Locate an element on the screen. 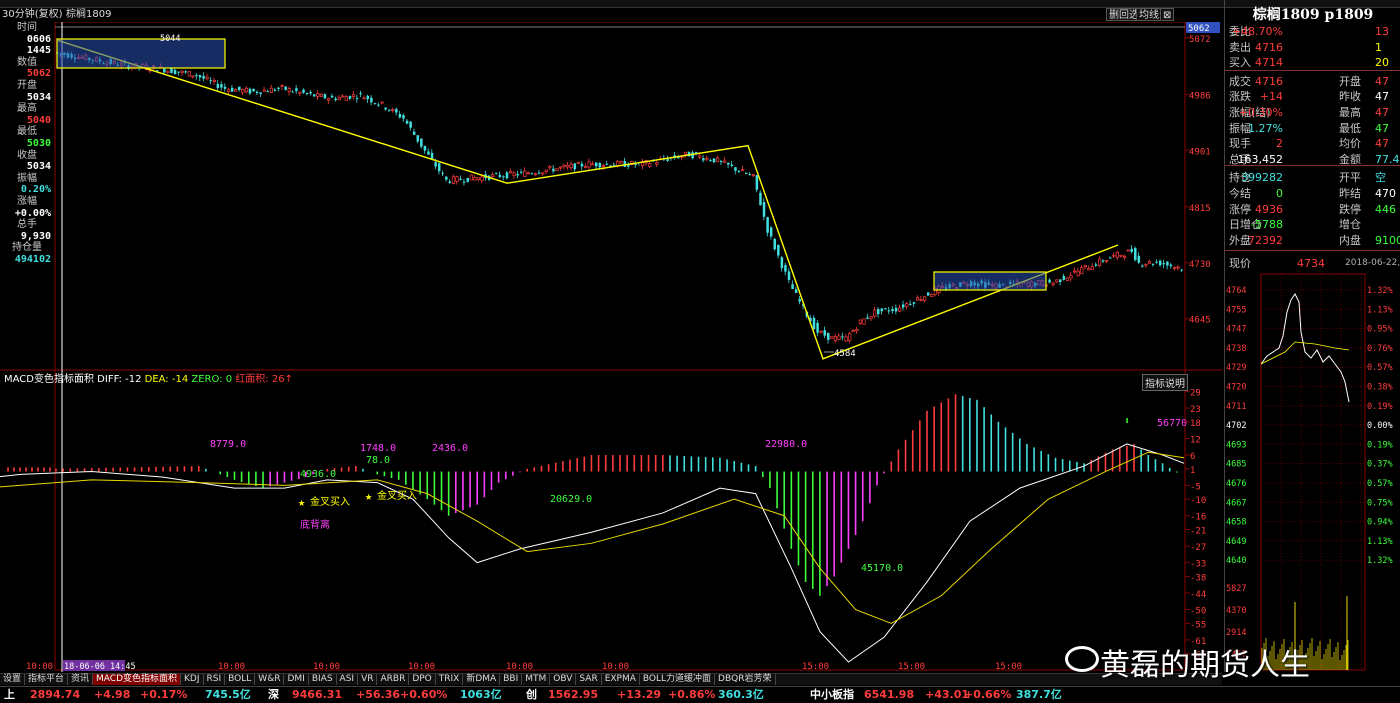 The image size is (1400, 703). quote-k2: 昨收 is located at coordinates (1350, 97).